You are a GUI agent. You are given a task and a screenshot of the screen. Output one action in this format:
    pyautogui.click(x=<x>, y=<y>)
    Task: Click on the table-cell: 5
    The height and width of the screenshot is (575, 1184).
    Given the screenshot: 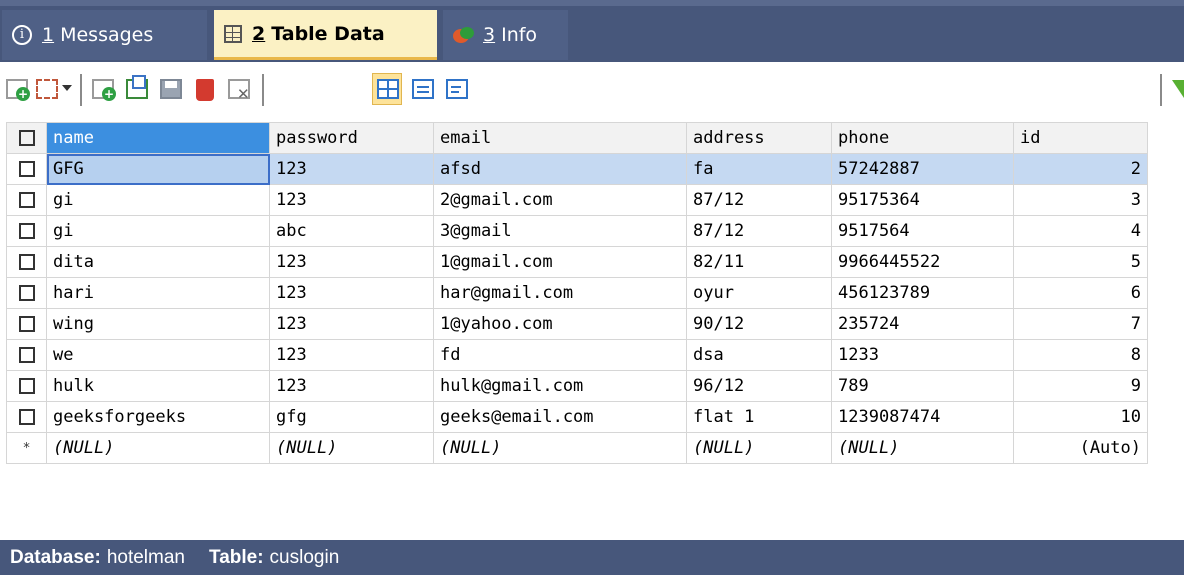 What is the action you would take?
    pyautogui.click(x=1080, y=262)
    